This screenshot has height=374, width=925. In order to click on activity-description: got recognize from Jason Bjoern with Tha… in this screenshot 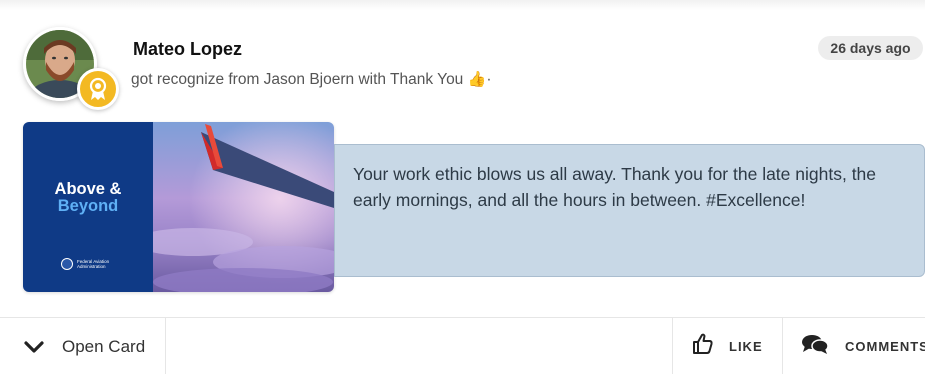, I will do `click(297, 79)`.